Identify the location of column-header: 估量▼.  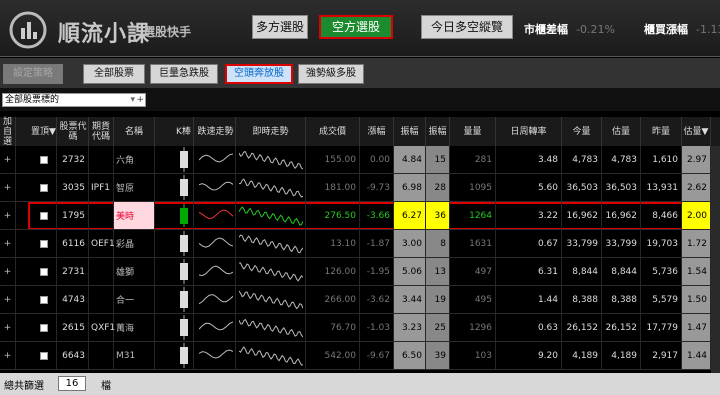
(696, 131).